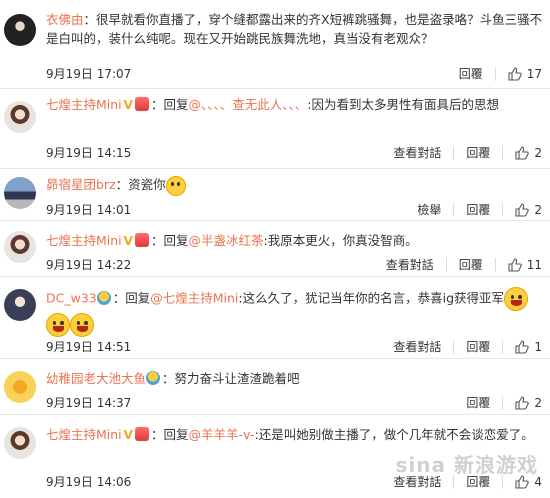 The height and width of the screenshot is (498, 550). Describe the element at coordinates (194, 298) in the screenshot. I see `mention-link: @七煌主持Mini` at that location.